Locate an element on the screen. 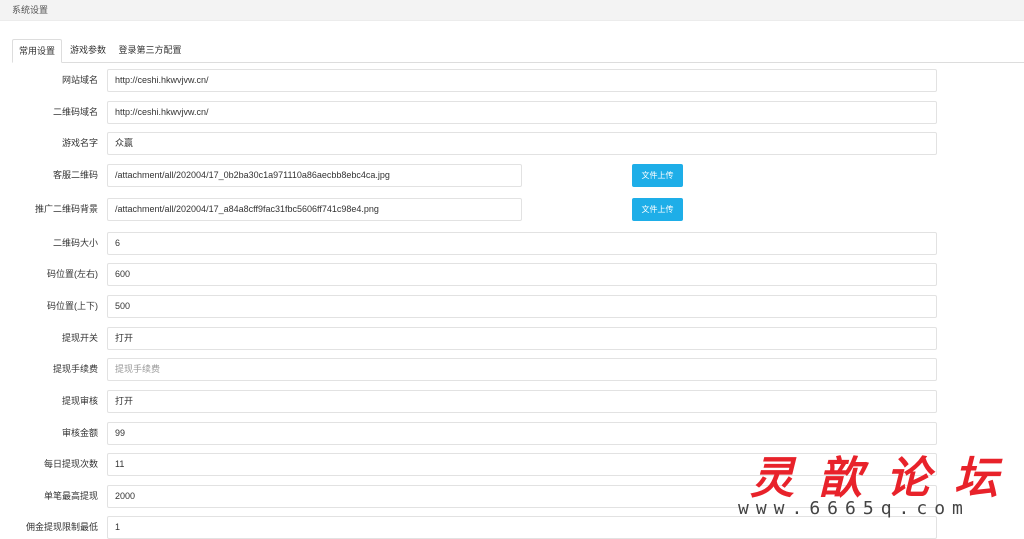 Image resolution: width=1024 pixels, height=539 pixels. single-max-withdraw-label: 单笔最高提现 is located at coordinates (70, 496).